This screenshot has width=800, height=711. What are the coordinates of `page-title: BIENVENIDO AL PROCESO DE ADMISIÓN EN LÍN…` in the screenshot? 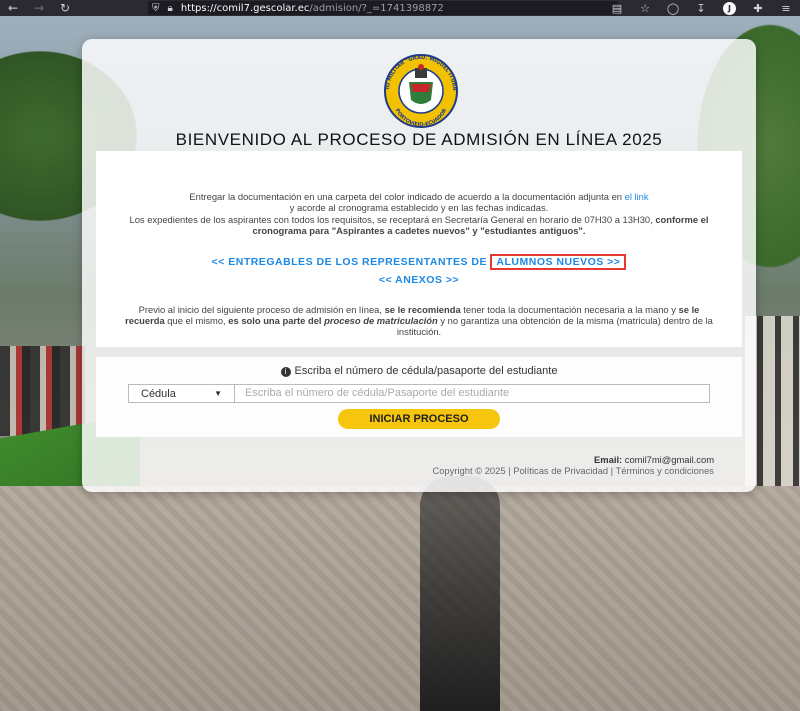 It's located at (419, 139).